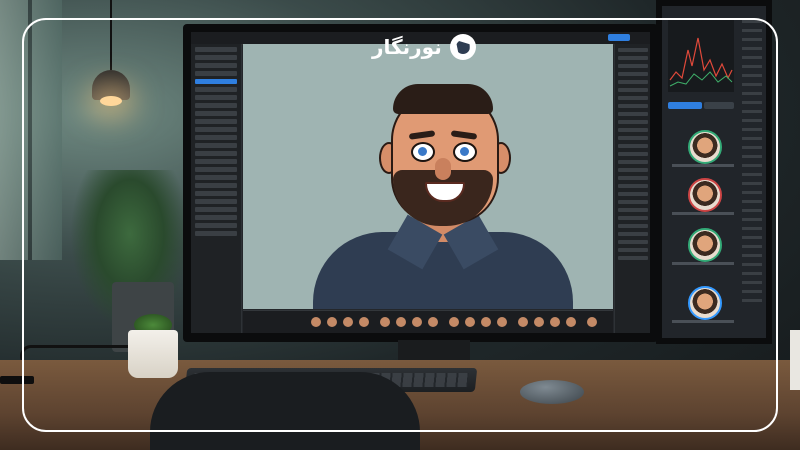  What do you see at coordinates (632, 188) in the screenshot?
I see `app-right-panel` at bounding box center [632, 188].